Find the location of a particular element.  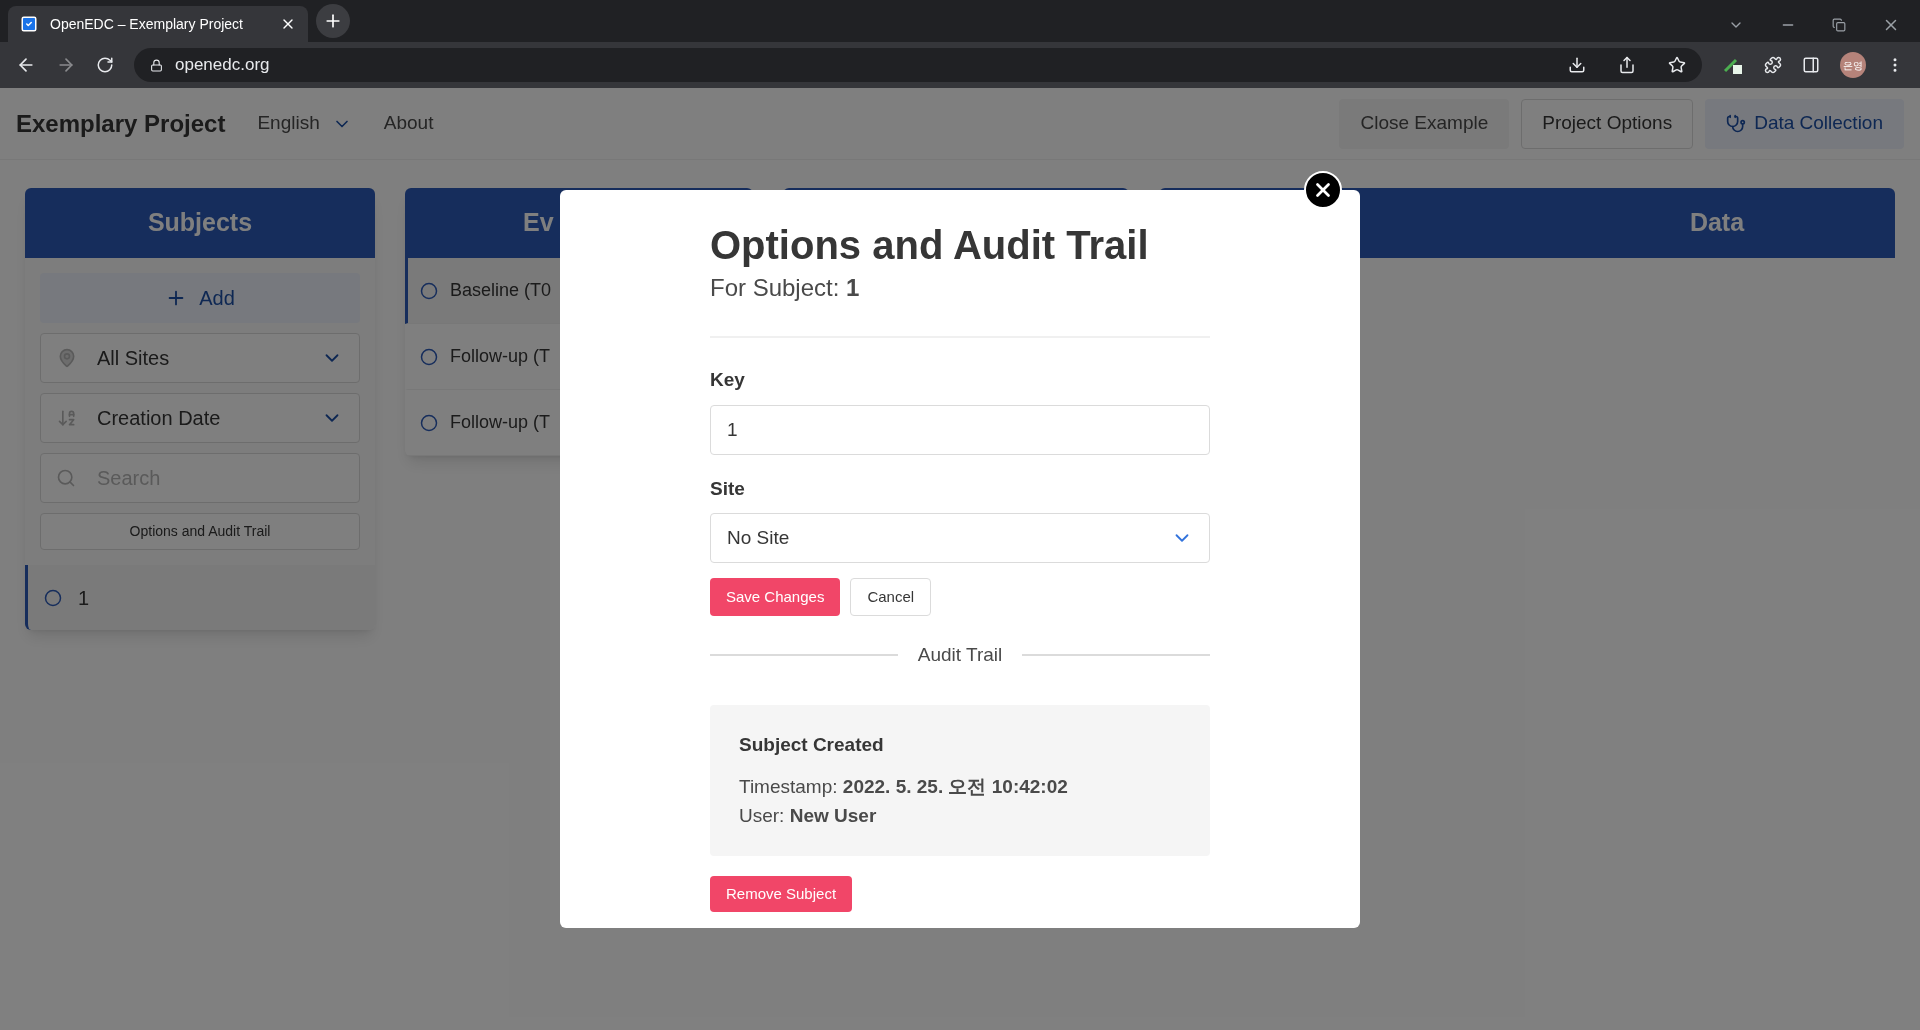

key-field: 1 is located at coordinates (960, 429).